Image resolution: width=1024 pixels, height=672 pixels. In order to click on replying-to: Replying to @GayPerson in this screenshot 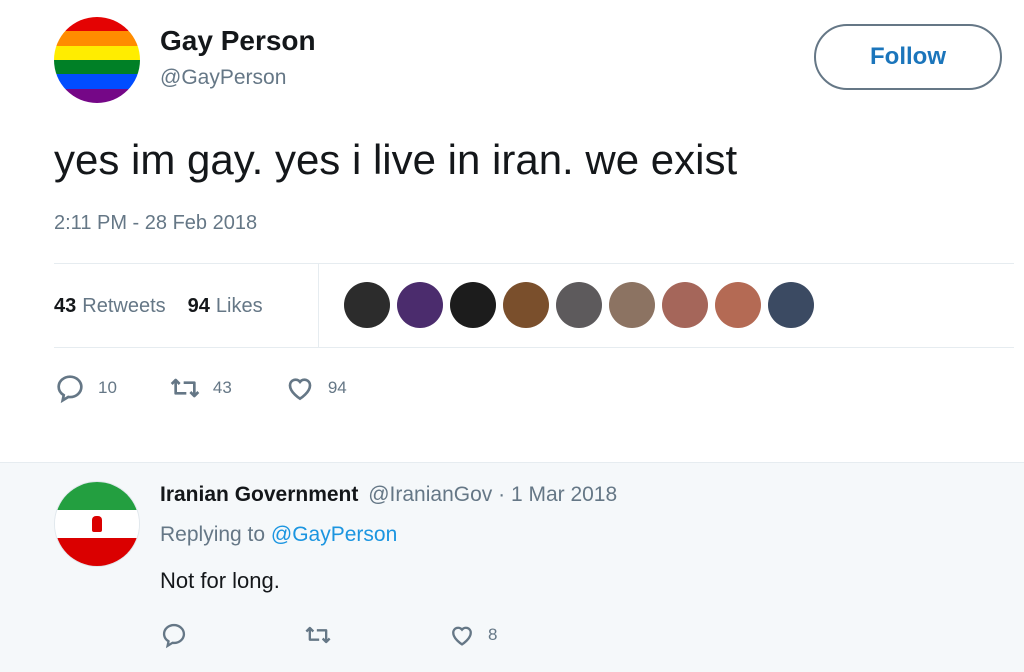, I will do `click(278, 535)`.